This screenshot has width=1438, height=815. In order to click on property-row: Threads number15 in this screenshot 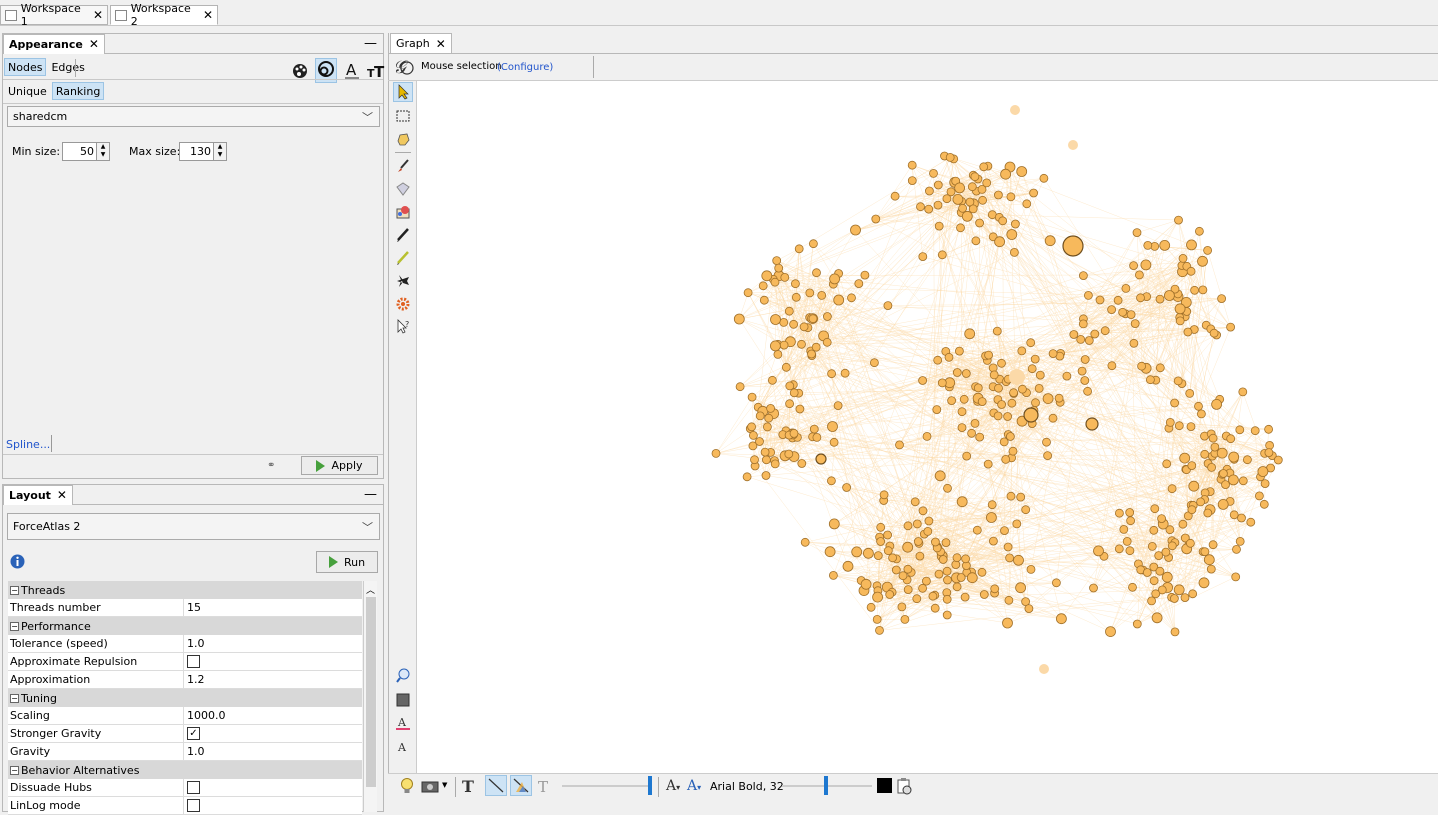, I will do `click(185, 608)`.